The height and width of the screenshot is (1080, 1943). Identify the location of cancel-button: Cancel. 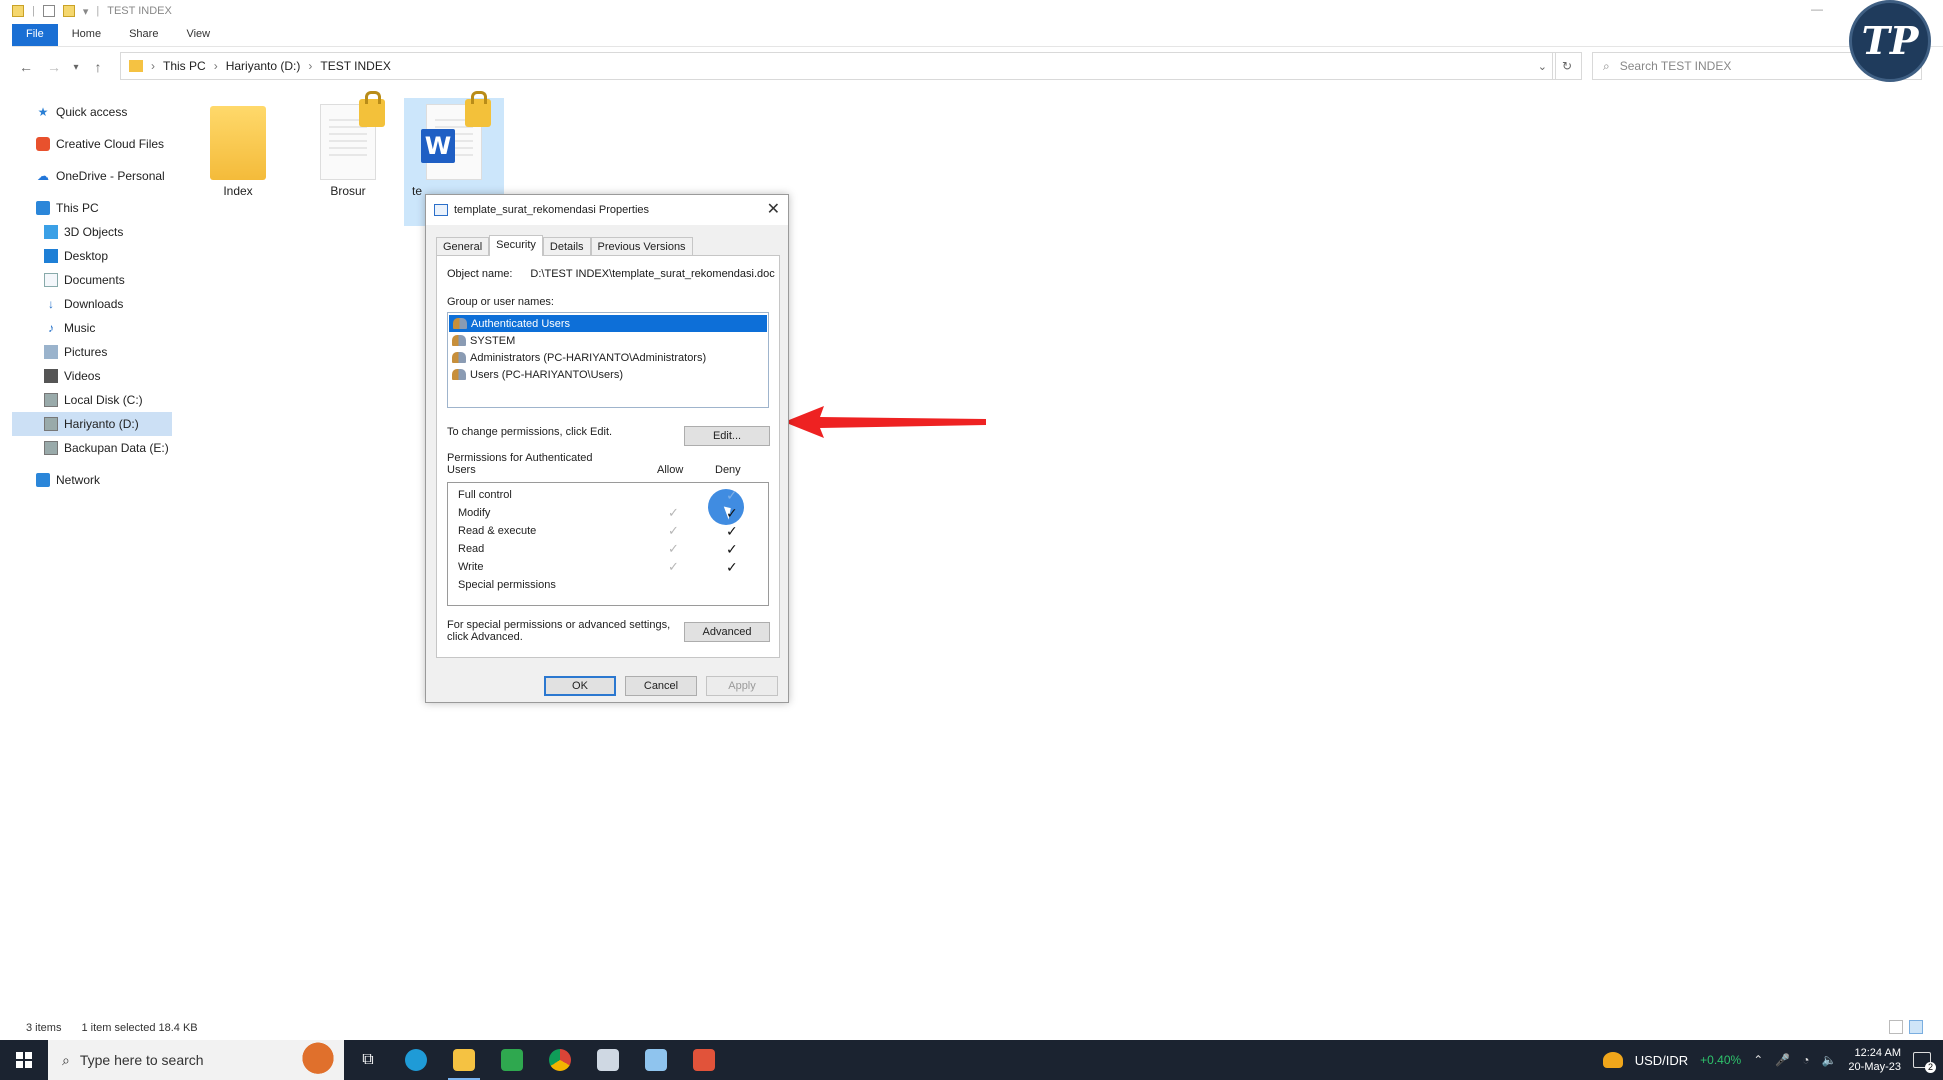
(661, 686).